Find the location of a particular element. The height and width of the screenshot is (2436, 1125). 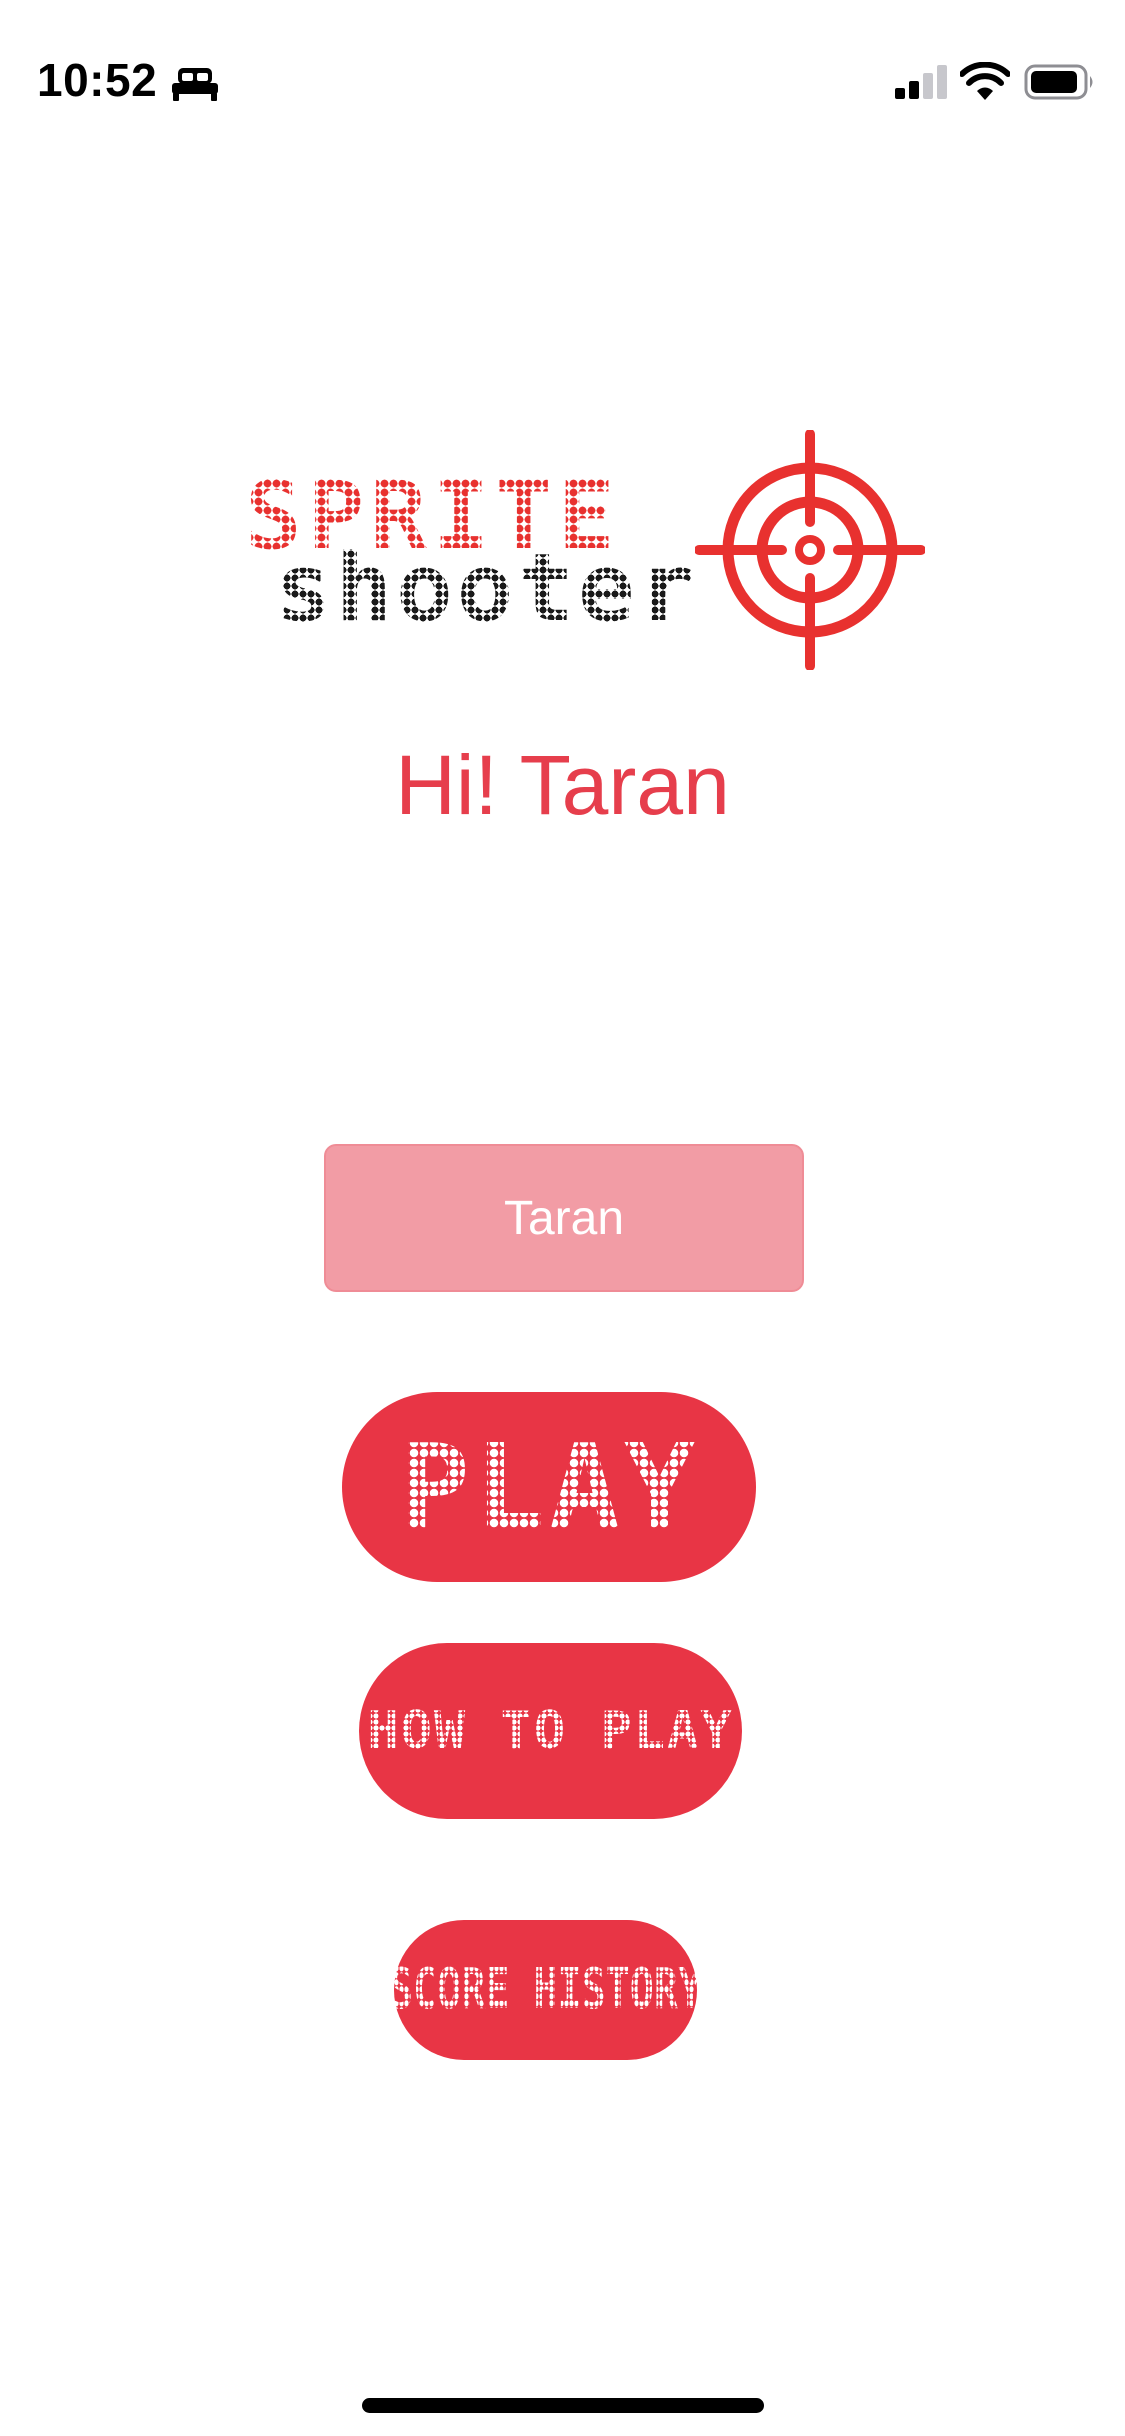

crosshair-icon is located at coordinates (810, 550).